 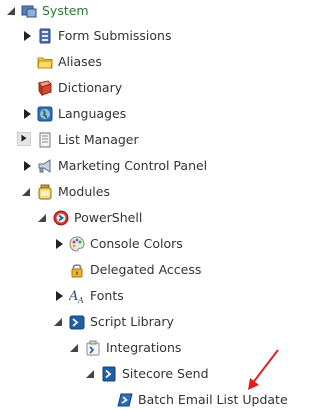 I want to click on list-icon, so click(x=45, y=140).